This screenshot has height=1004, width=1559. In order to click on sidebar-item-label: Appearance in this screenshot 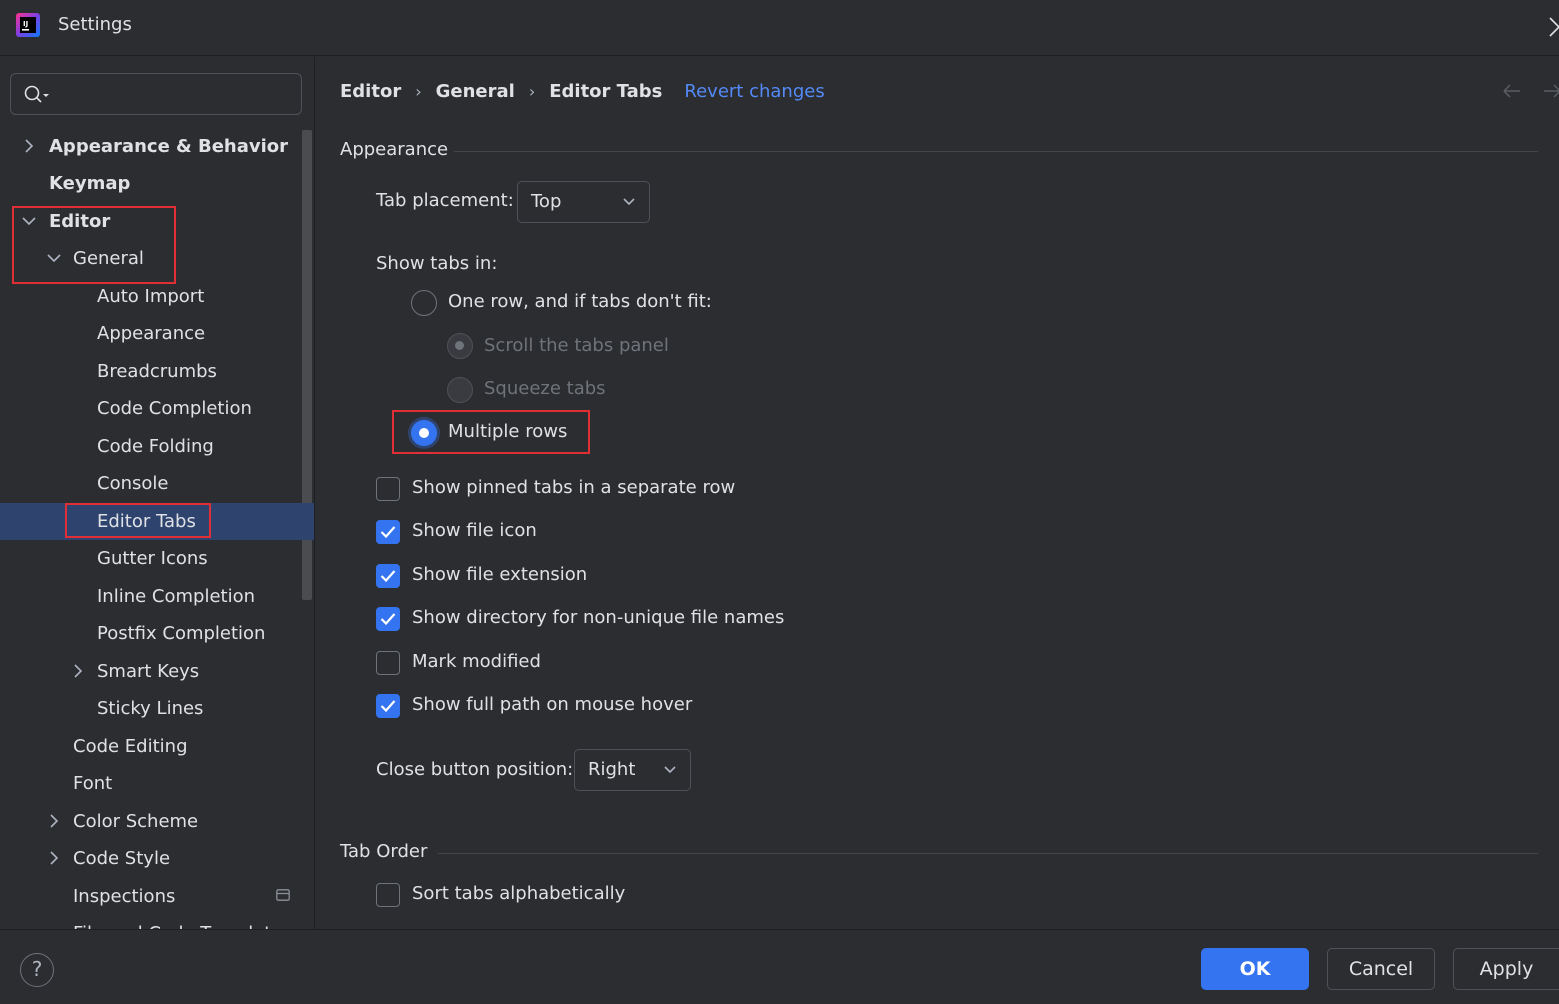, I will do `click(151, 333)`.